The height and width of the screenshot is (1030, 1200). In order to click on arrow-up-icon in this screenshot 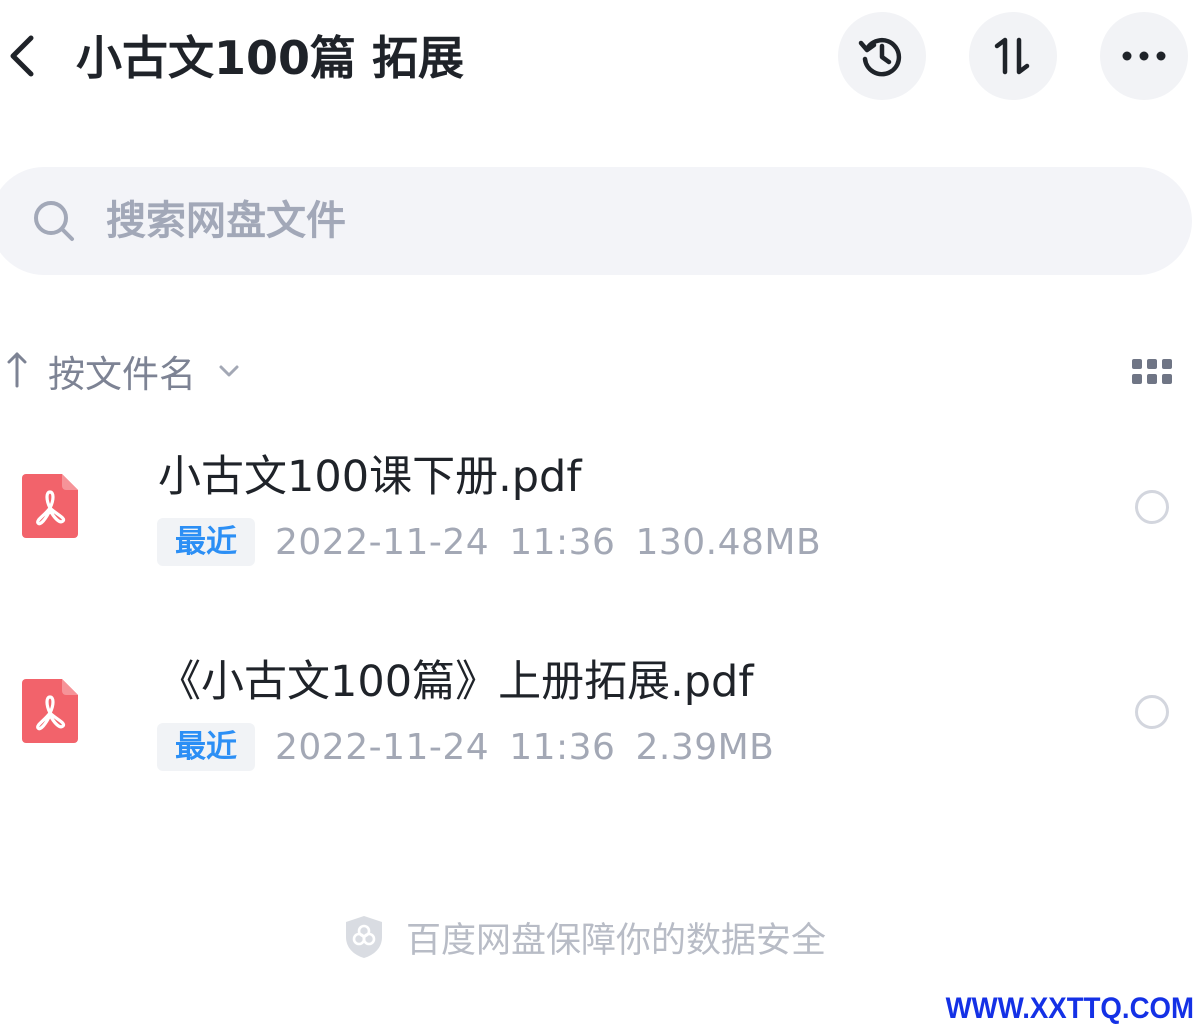, I will do `click(17, 370)`.